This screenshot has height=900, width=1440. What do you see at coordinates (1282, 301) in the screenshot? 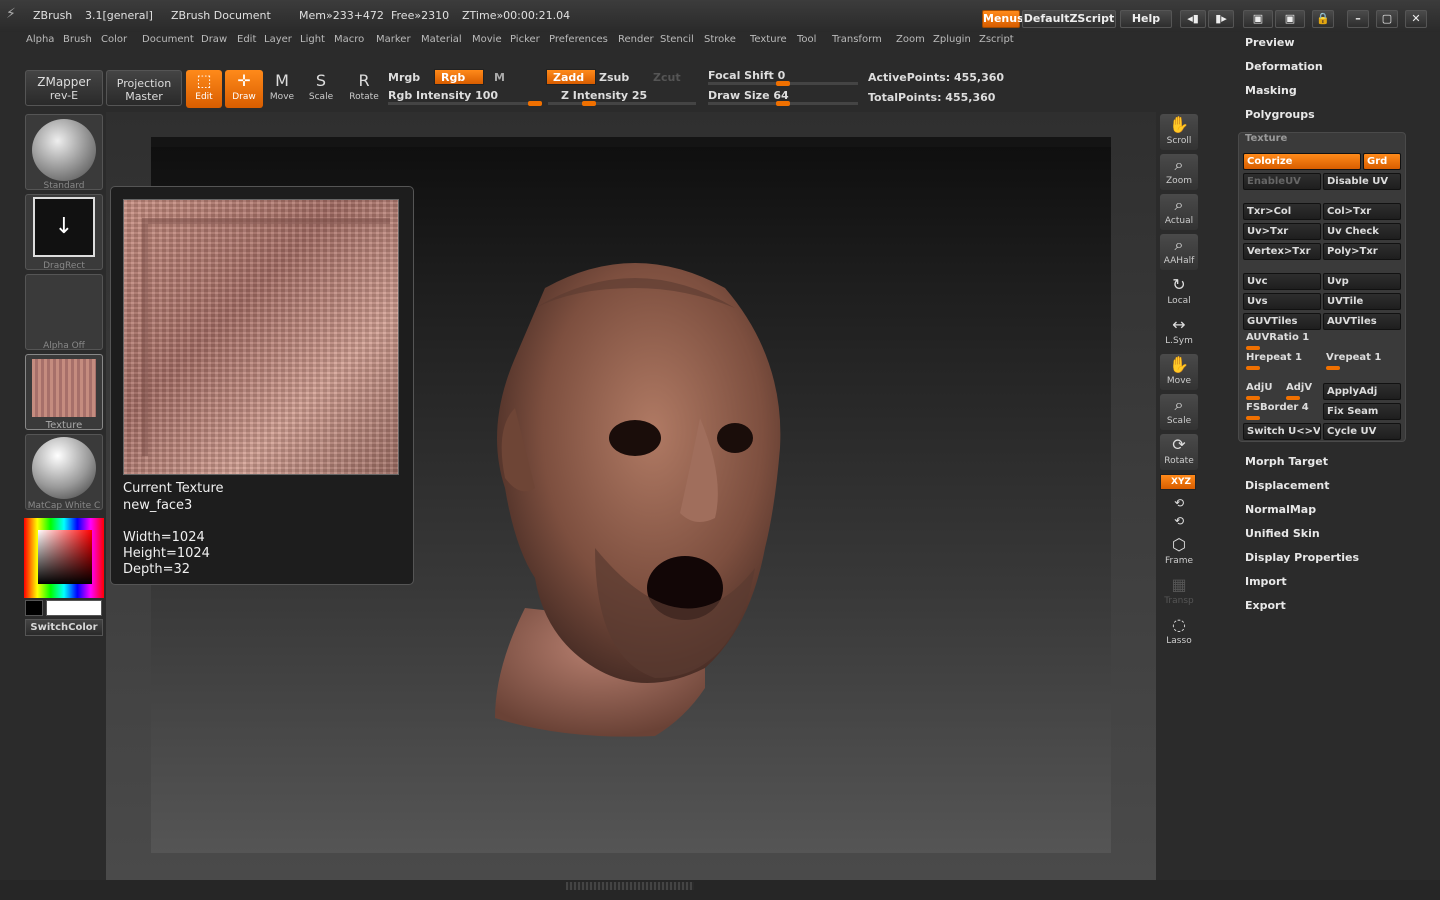
I see `uvs-button: Uvs` at bounding box center [1282, 301].